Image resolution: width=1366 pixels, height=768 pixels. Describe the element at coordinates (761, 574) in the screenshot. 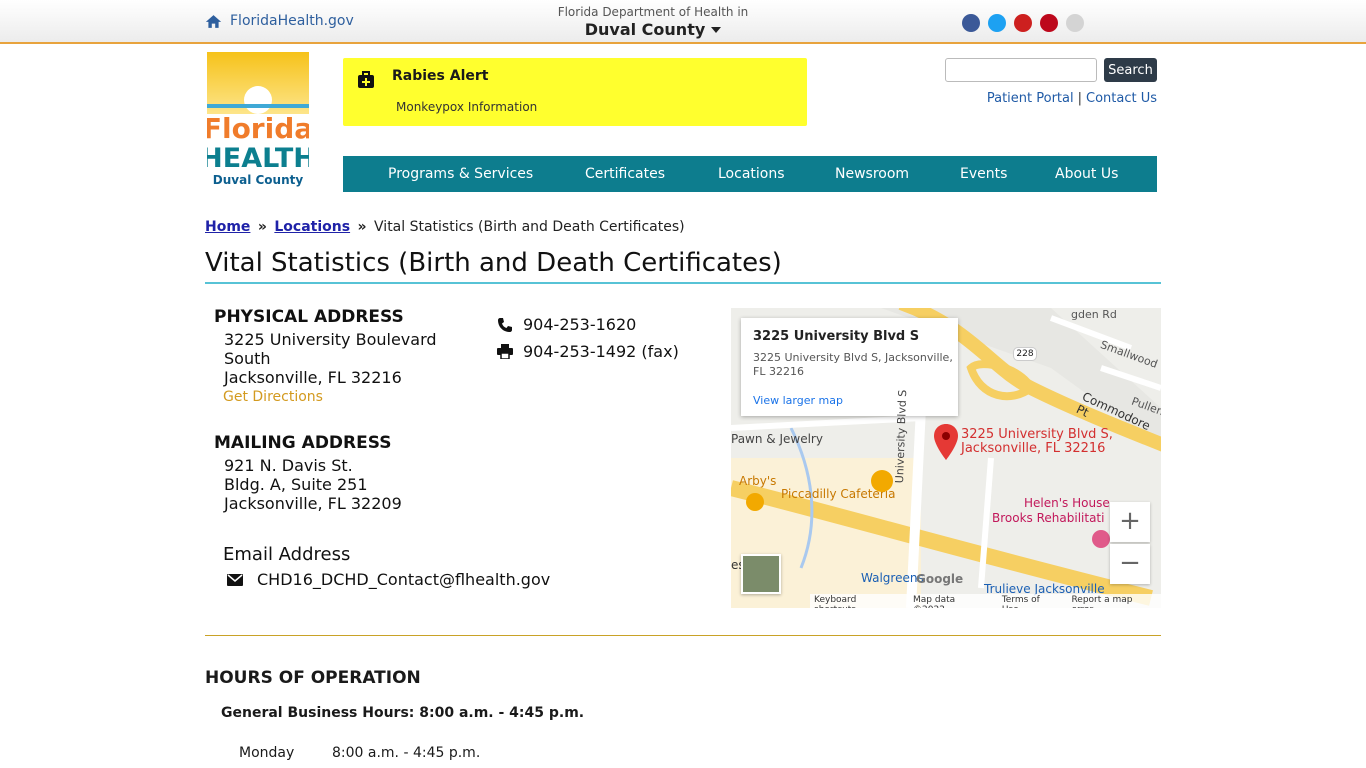

I see `satellite-toggle` at that location.